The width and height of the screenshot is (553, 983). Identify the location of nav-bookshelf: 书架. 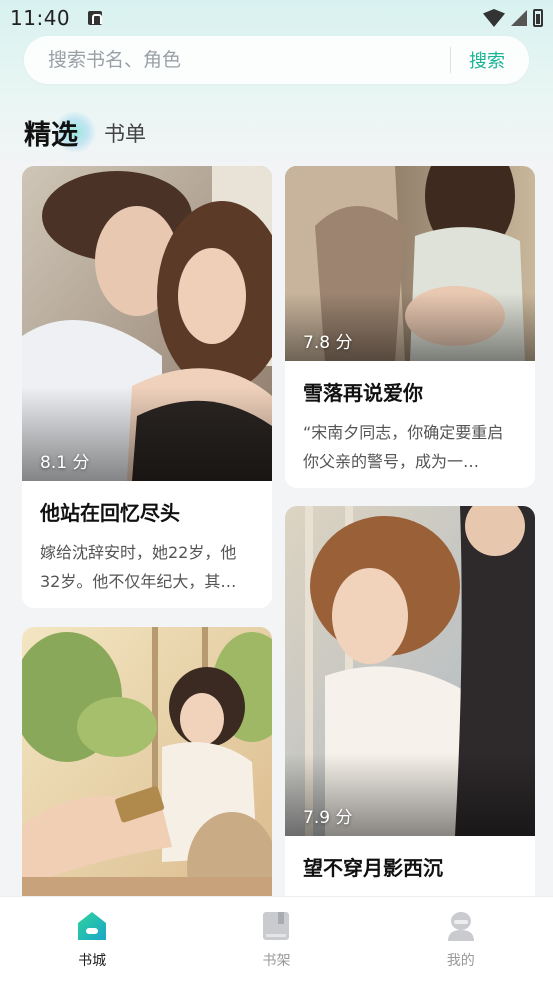
(276, 940).